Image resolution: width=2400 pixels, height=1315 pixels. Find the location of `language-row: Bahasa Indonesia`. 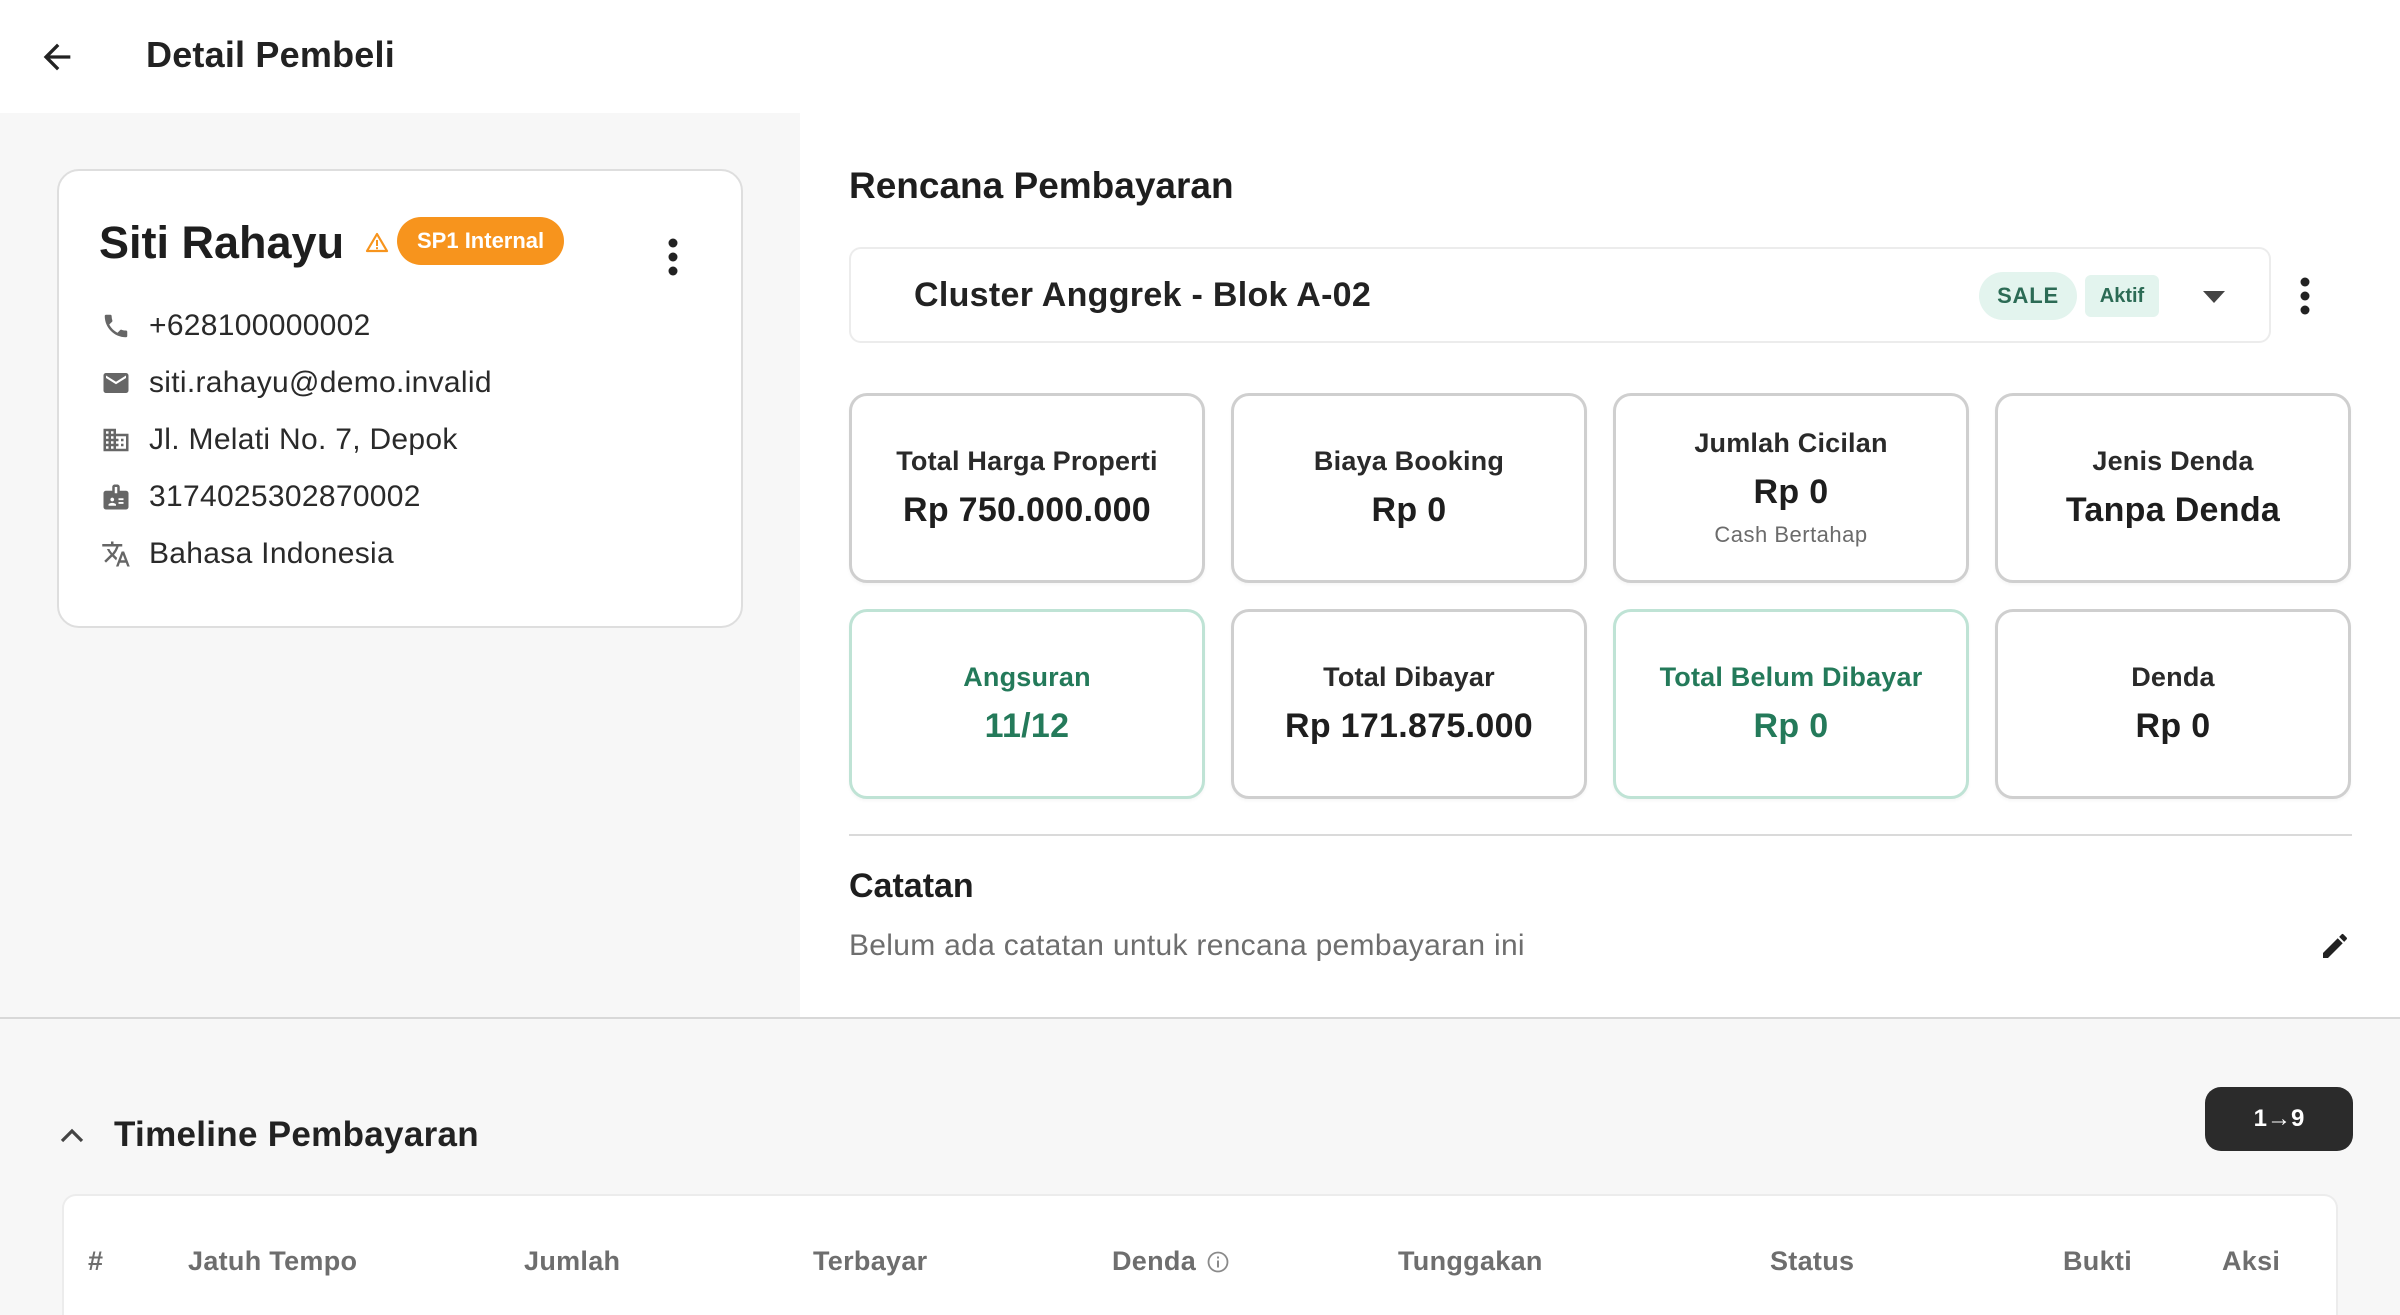

language-row: Bahasa Indonesia is located at coordinates (246, 554).